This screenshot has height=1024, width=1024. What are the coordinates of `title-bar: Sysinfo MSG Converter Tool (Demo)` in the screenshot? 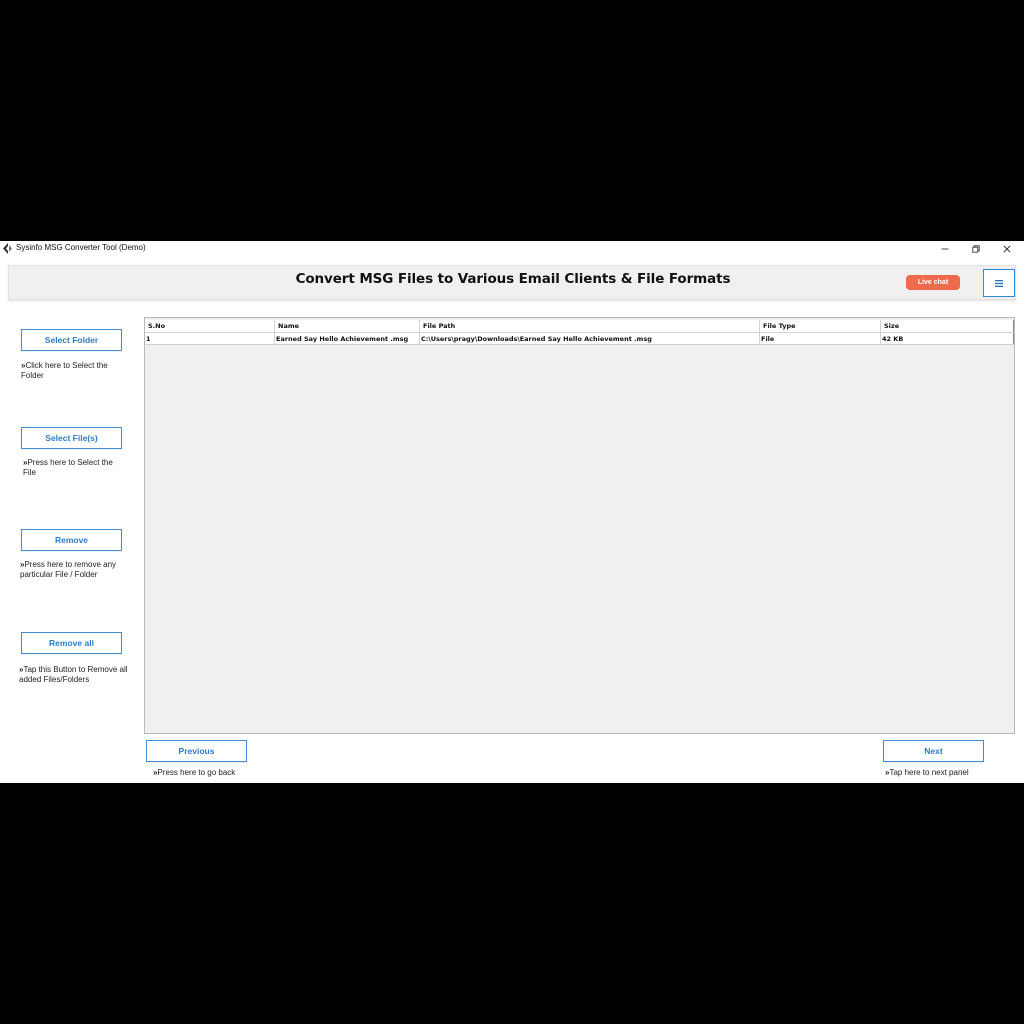 It's located at (512, 248).